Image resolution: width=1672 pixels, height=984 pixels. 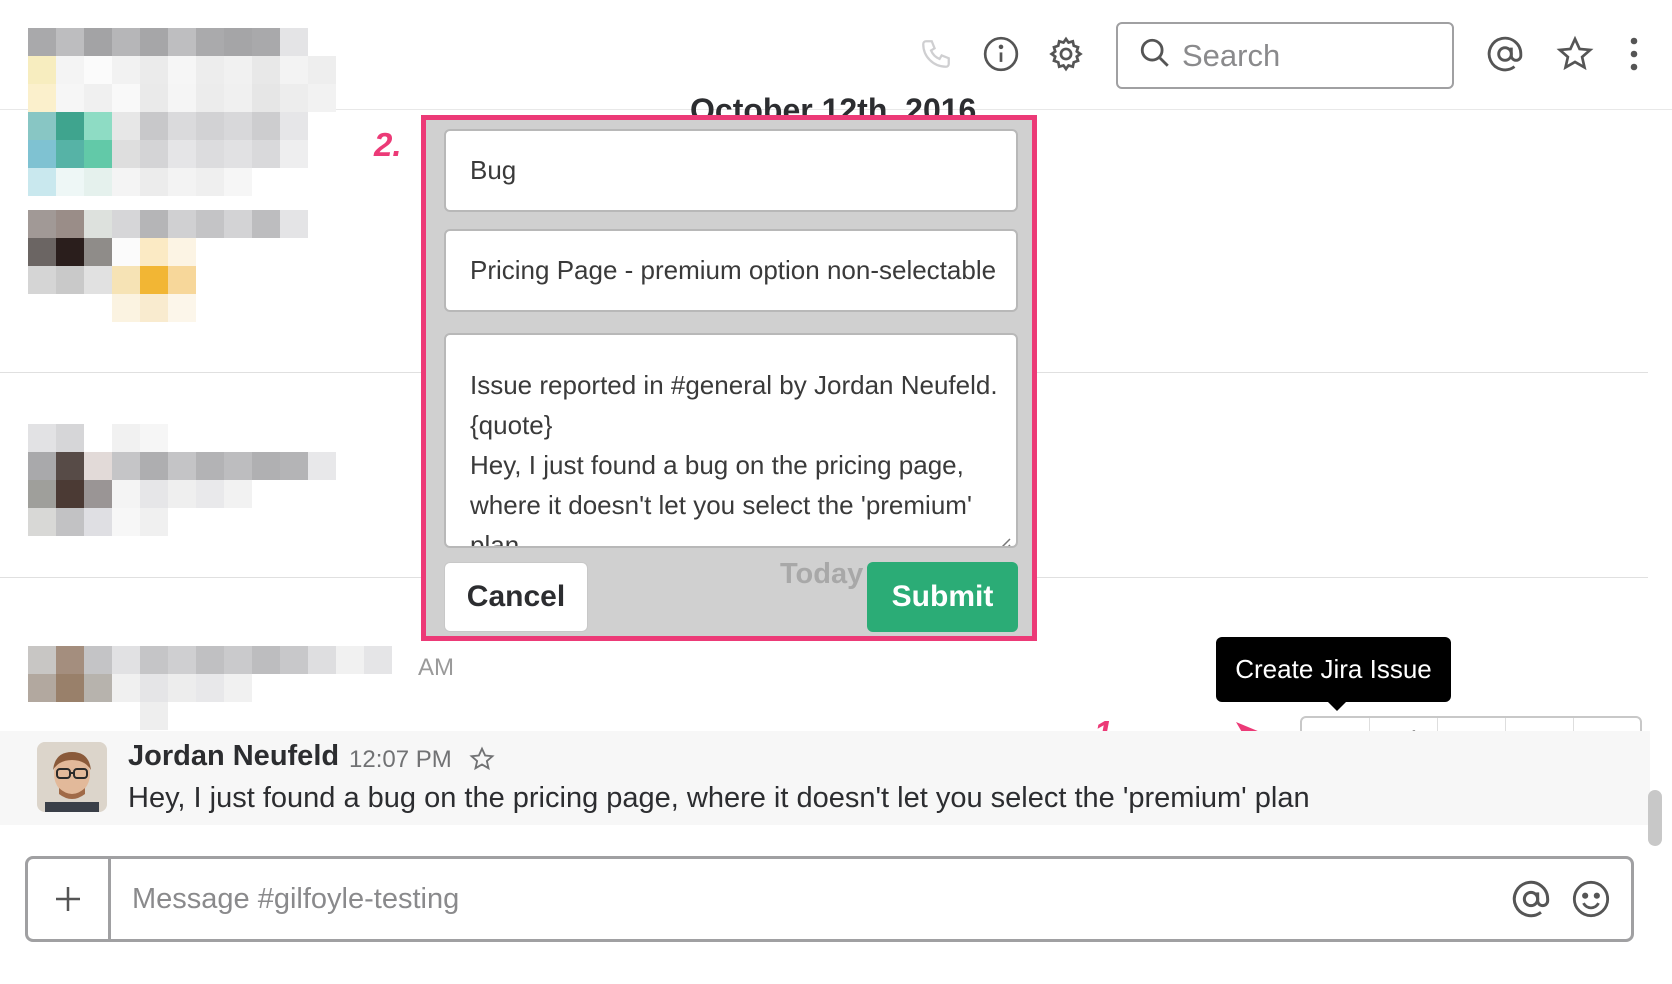 I want to click on description-line: plan, so click(x=495, y=539).